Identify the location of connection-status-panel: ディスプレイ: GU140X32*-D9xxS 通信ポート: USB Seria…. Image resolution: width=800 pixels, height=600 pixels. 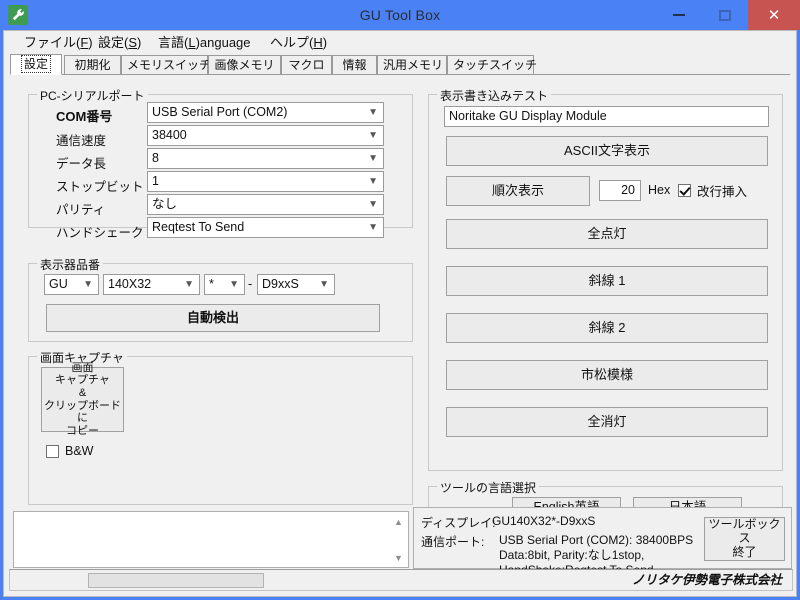
(602, 542).